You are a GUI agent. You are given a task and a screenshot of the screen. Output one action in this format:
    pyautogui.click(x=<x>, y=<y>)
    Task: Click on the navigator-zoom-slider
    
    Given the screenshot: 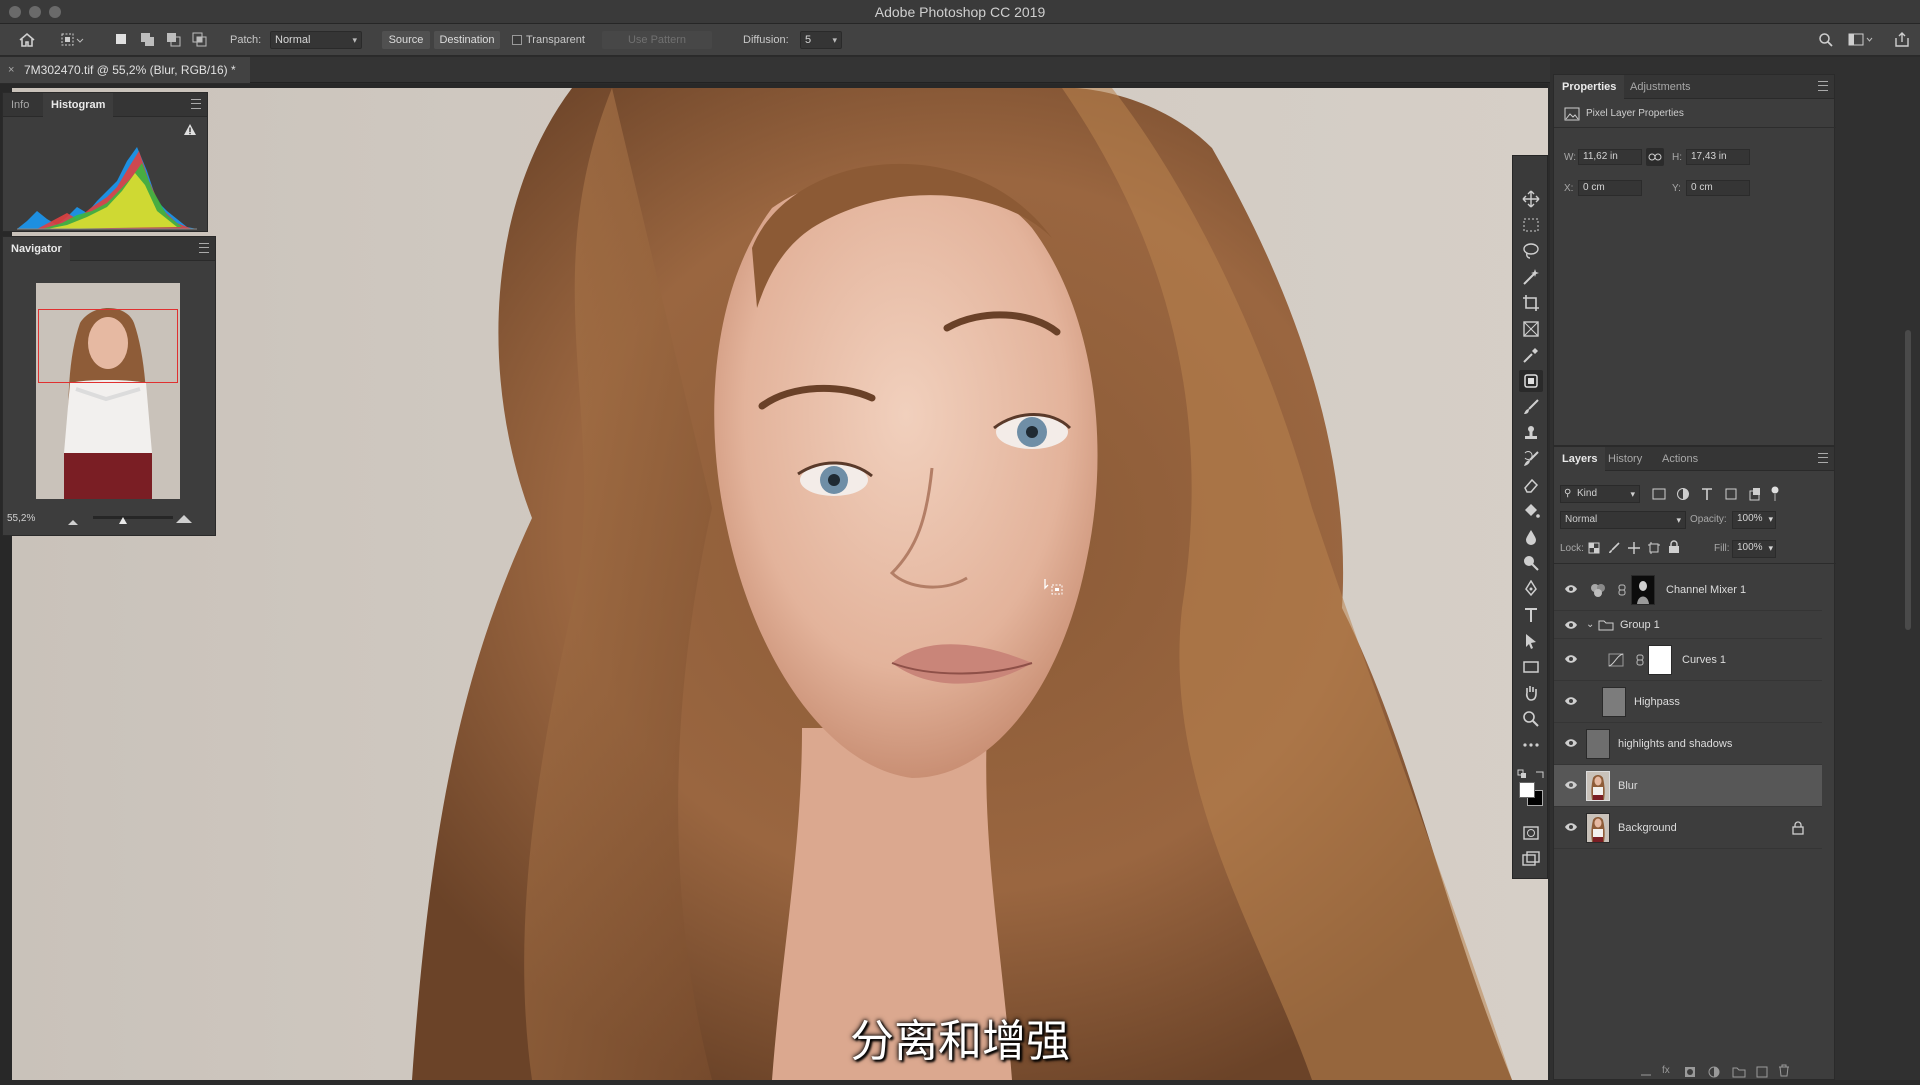 What is the action you would take?
    pyautogui.click(x=133, y=520)
    